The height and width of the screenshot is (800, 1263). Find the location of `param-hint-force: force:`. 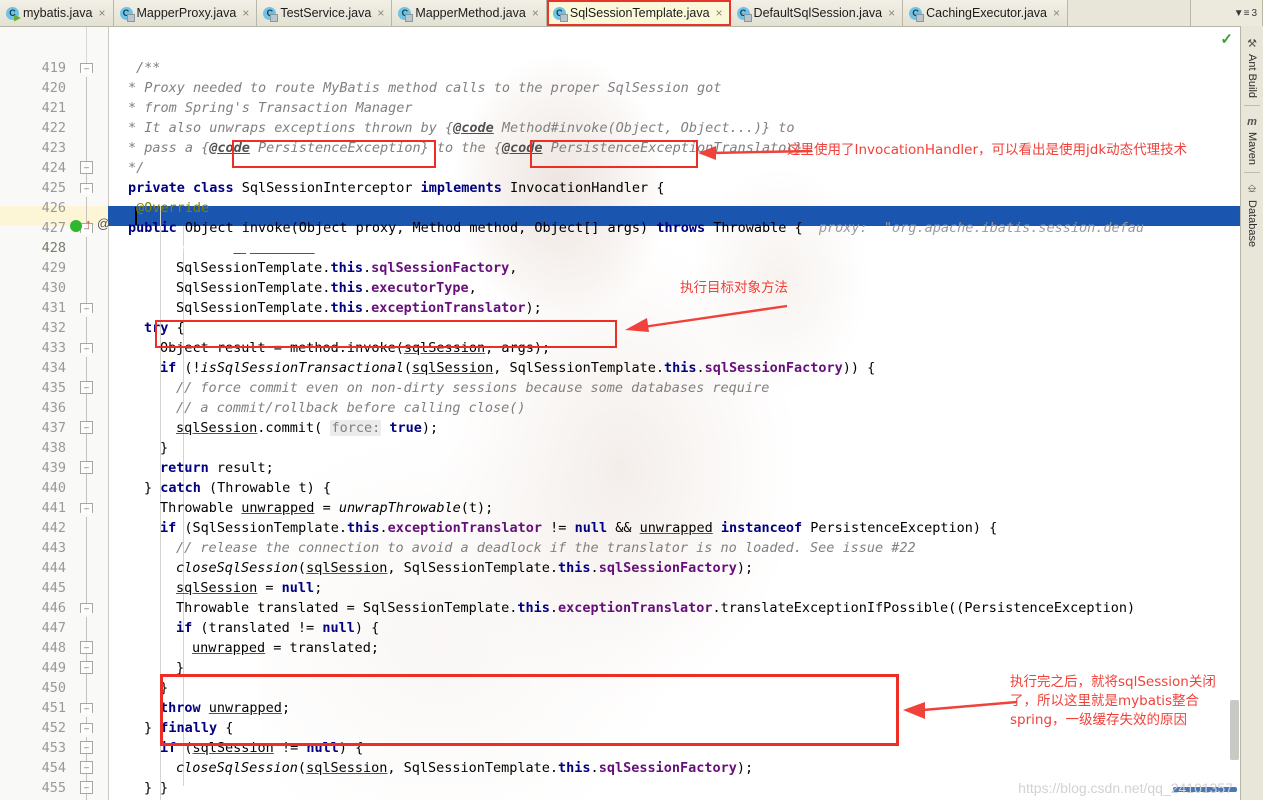

param-hint-force: force: is located at coordinates (356, 428).